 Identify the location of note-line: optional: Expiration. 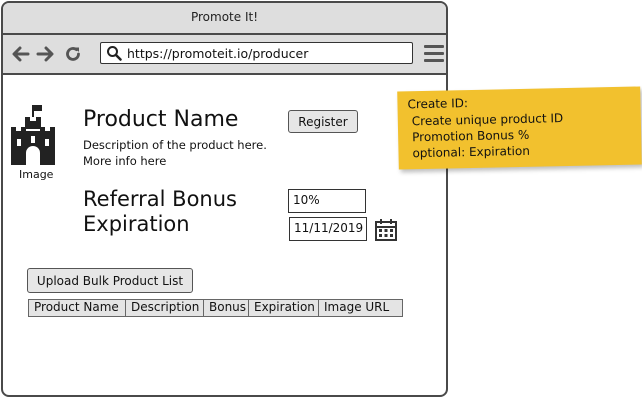
(471, 152).